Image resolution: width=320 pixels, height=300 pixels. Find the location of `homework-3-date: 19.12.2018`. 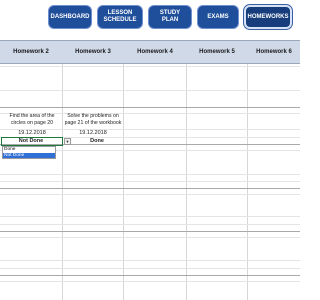

homework-3-date: 19.12.2018 is located at coordinates (93, 133).